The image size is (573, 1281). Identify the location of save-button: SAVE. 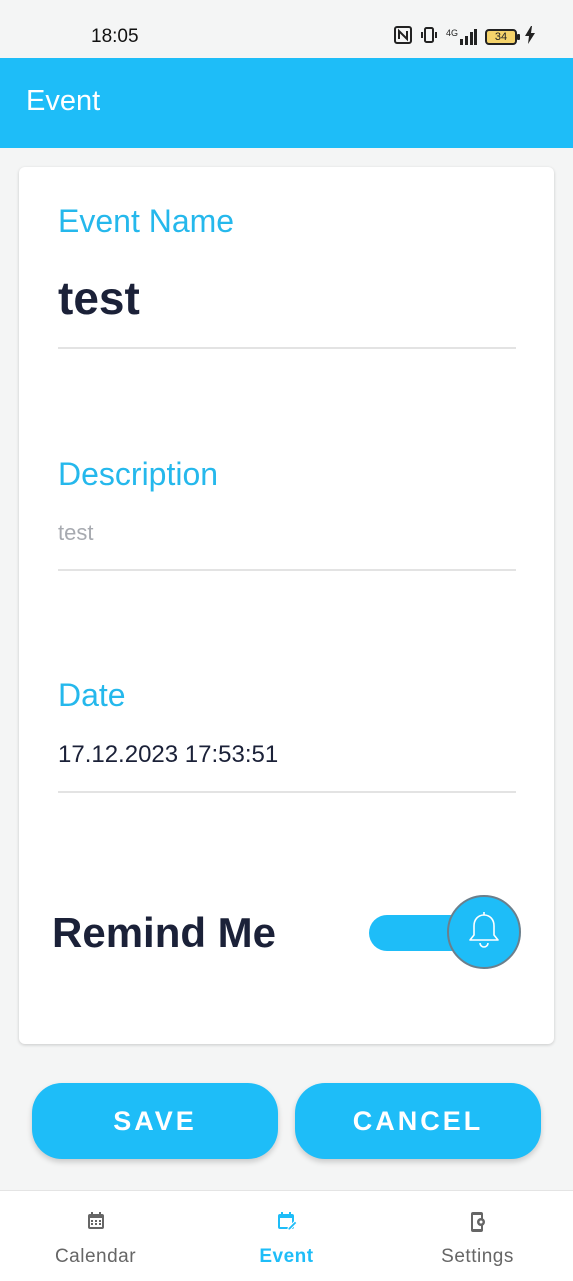
(155, 1121).